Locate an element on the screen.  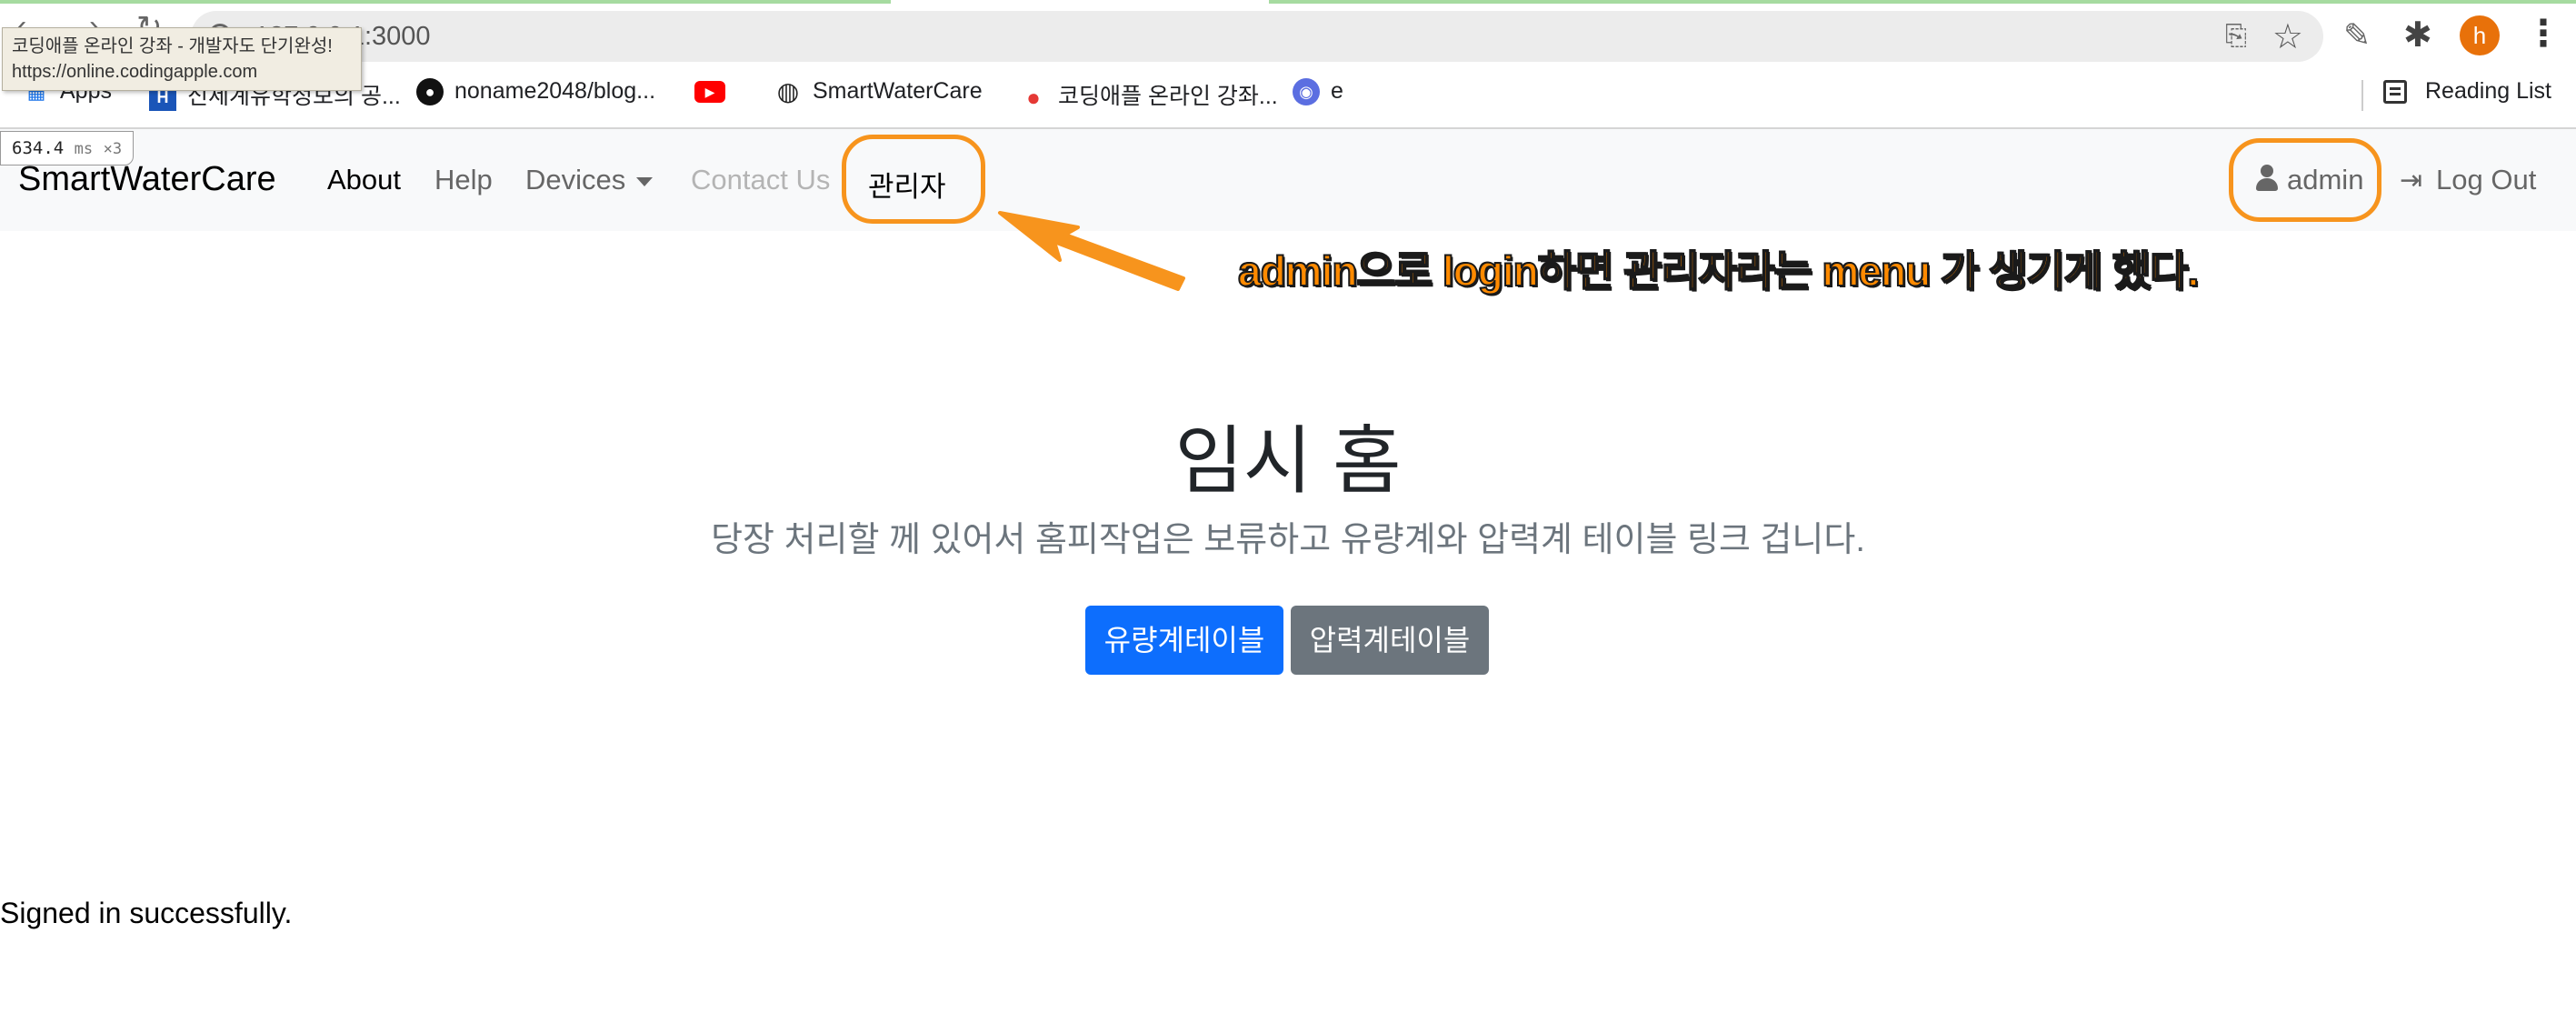
apple-icon: ● is located at coordinates (1033, 98).